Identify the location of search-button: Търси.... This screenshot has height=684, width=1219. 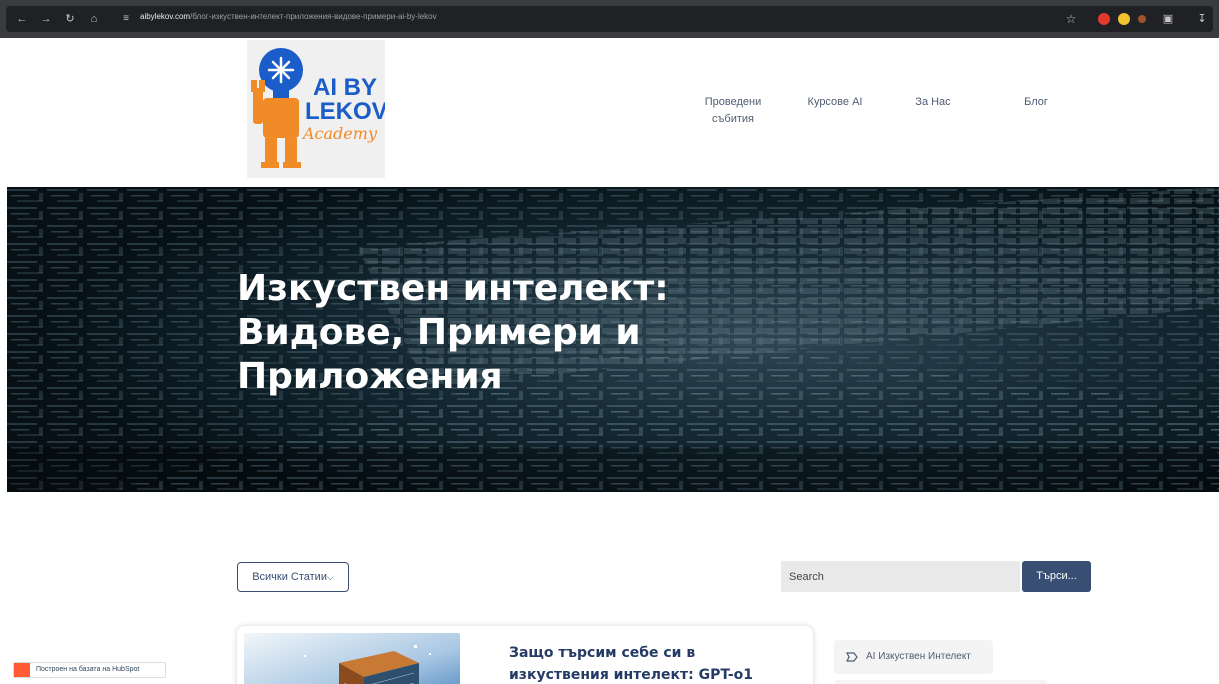
(1056, 576).